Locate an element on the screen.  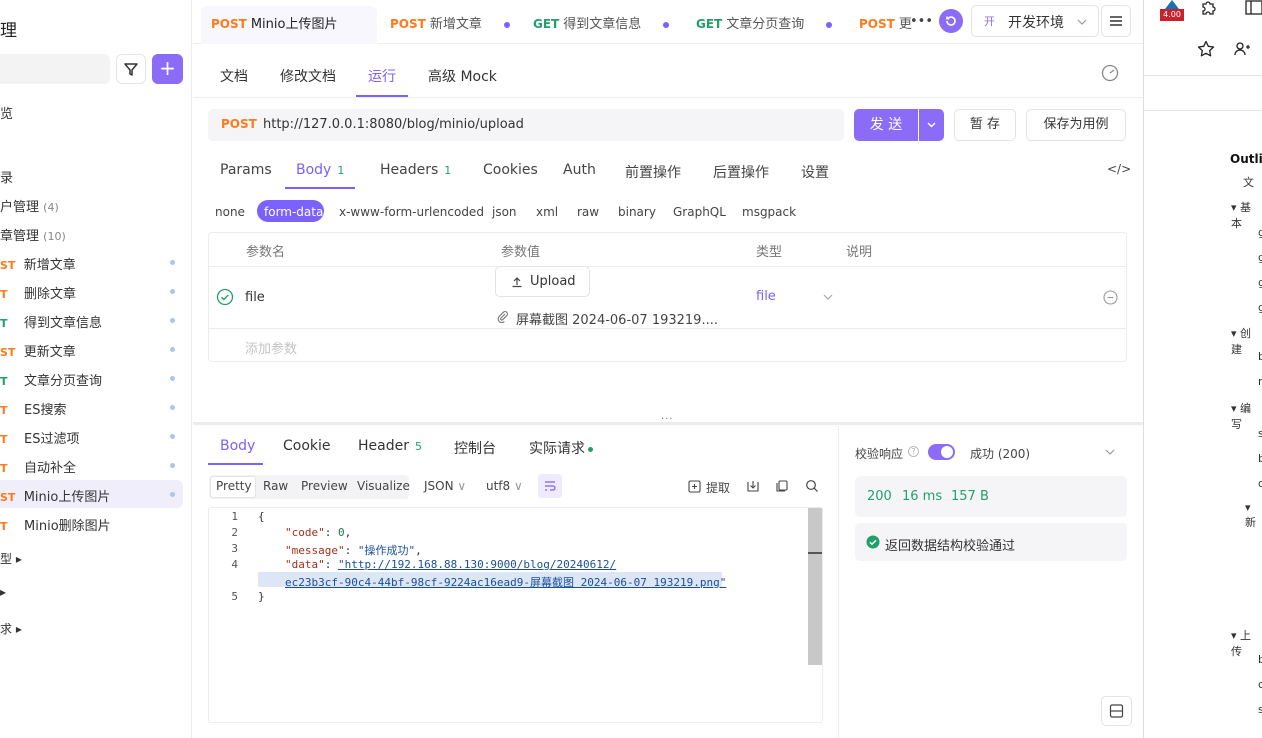
remove-row-icon is located at coordinates (1110, 297).